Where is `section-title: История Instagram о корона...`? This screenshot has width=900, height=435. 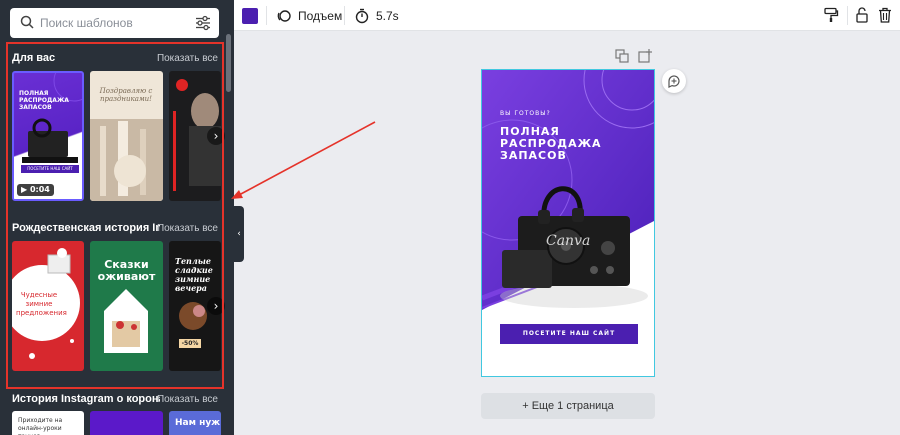 section-title: История Instagram о корона... is located at coordinates (86, 399).